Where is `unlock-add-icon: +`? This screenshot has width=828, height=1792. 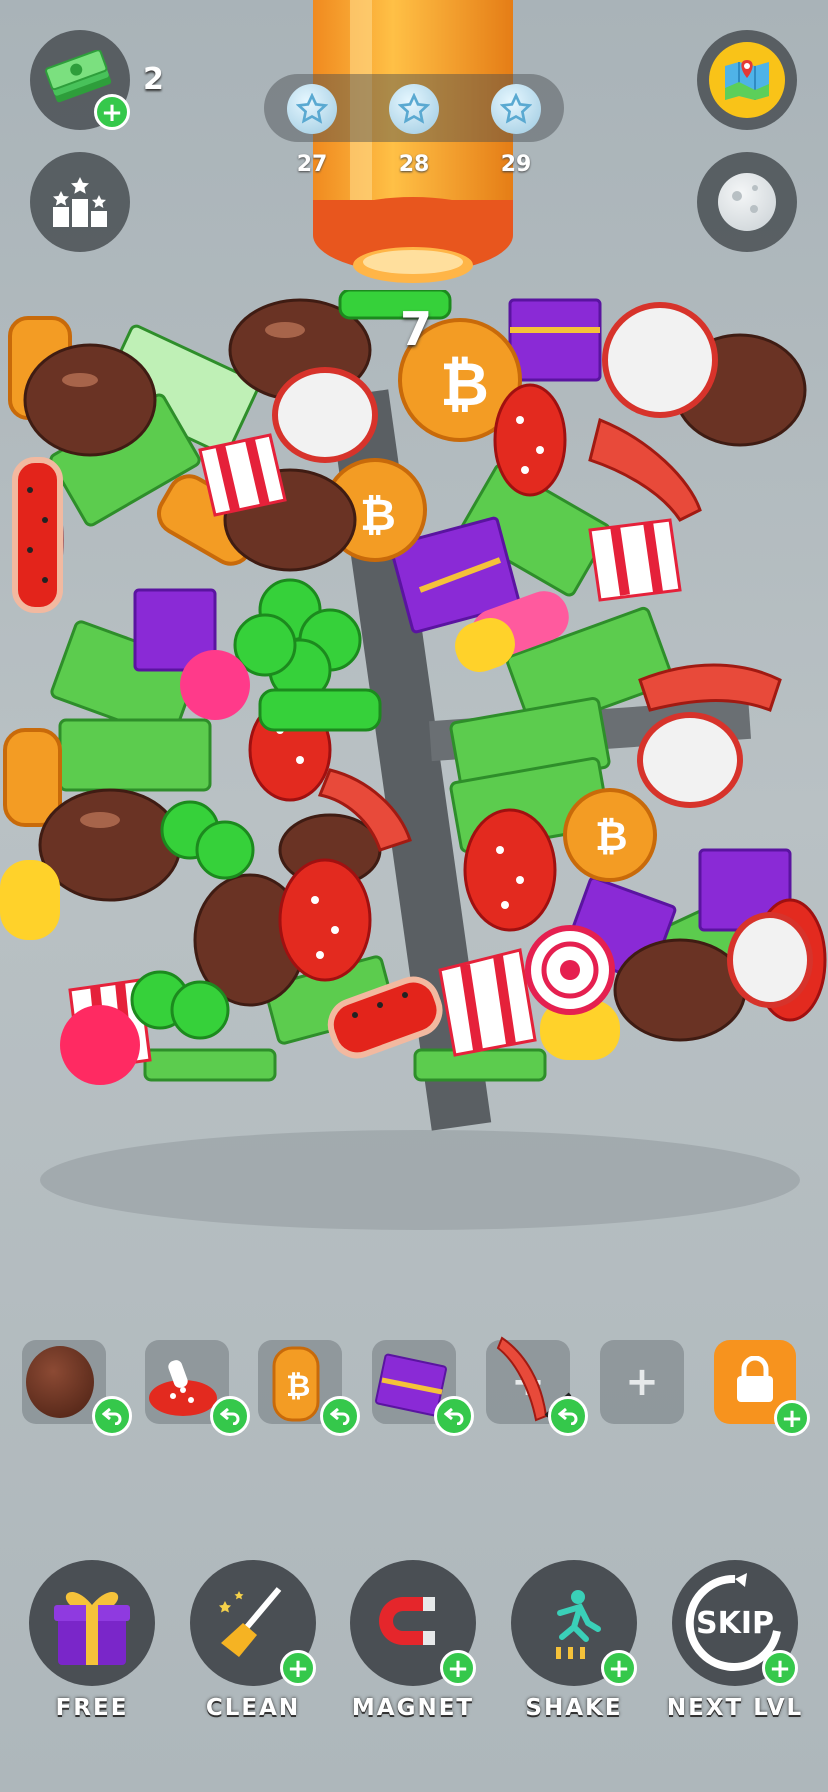 unlock-add-icon: + is located at coordinates (792, 1418).